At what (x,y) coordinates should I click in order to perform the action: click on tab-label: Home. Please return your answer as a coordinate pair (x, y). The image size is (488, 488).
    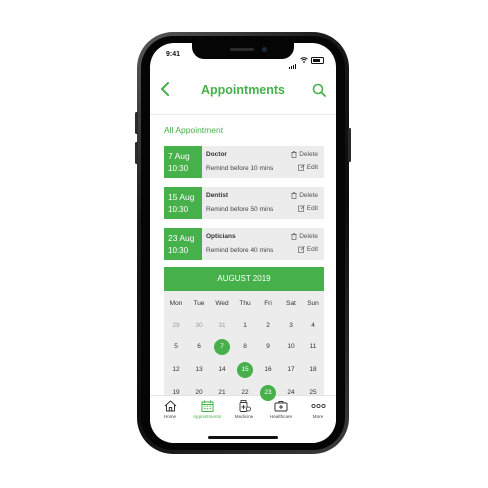
    Looking at the image, I should click on (170, 416).